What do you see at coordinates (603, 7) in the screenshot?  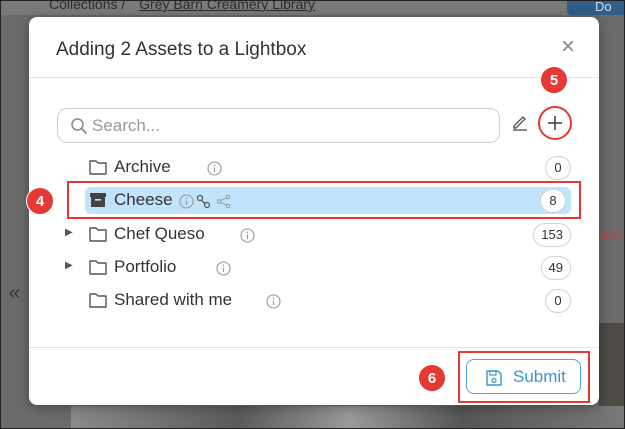 I see `background-action-label: Do` at bounding box center [603, 7].